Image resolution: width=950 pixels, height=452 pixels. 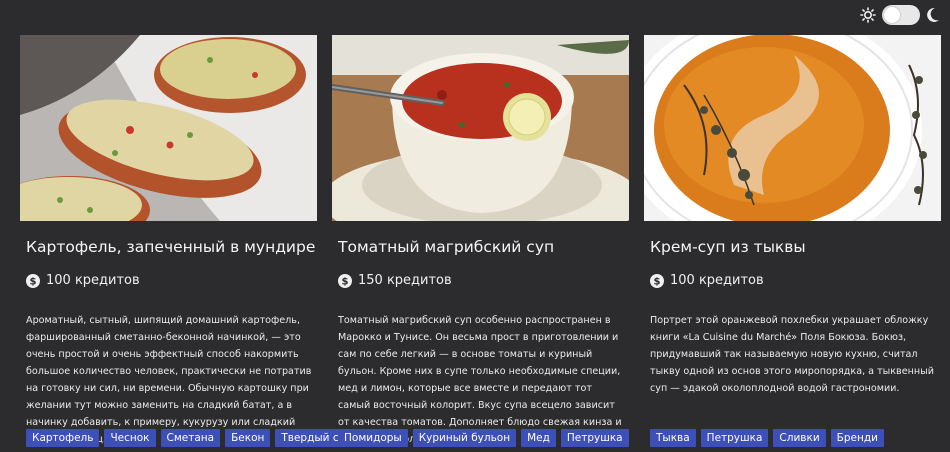 I want to click on tag: Куриный бульон, so click(x=464, y=438).